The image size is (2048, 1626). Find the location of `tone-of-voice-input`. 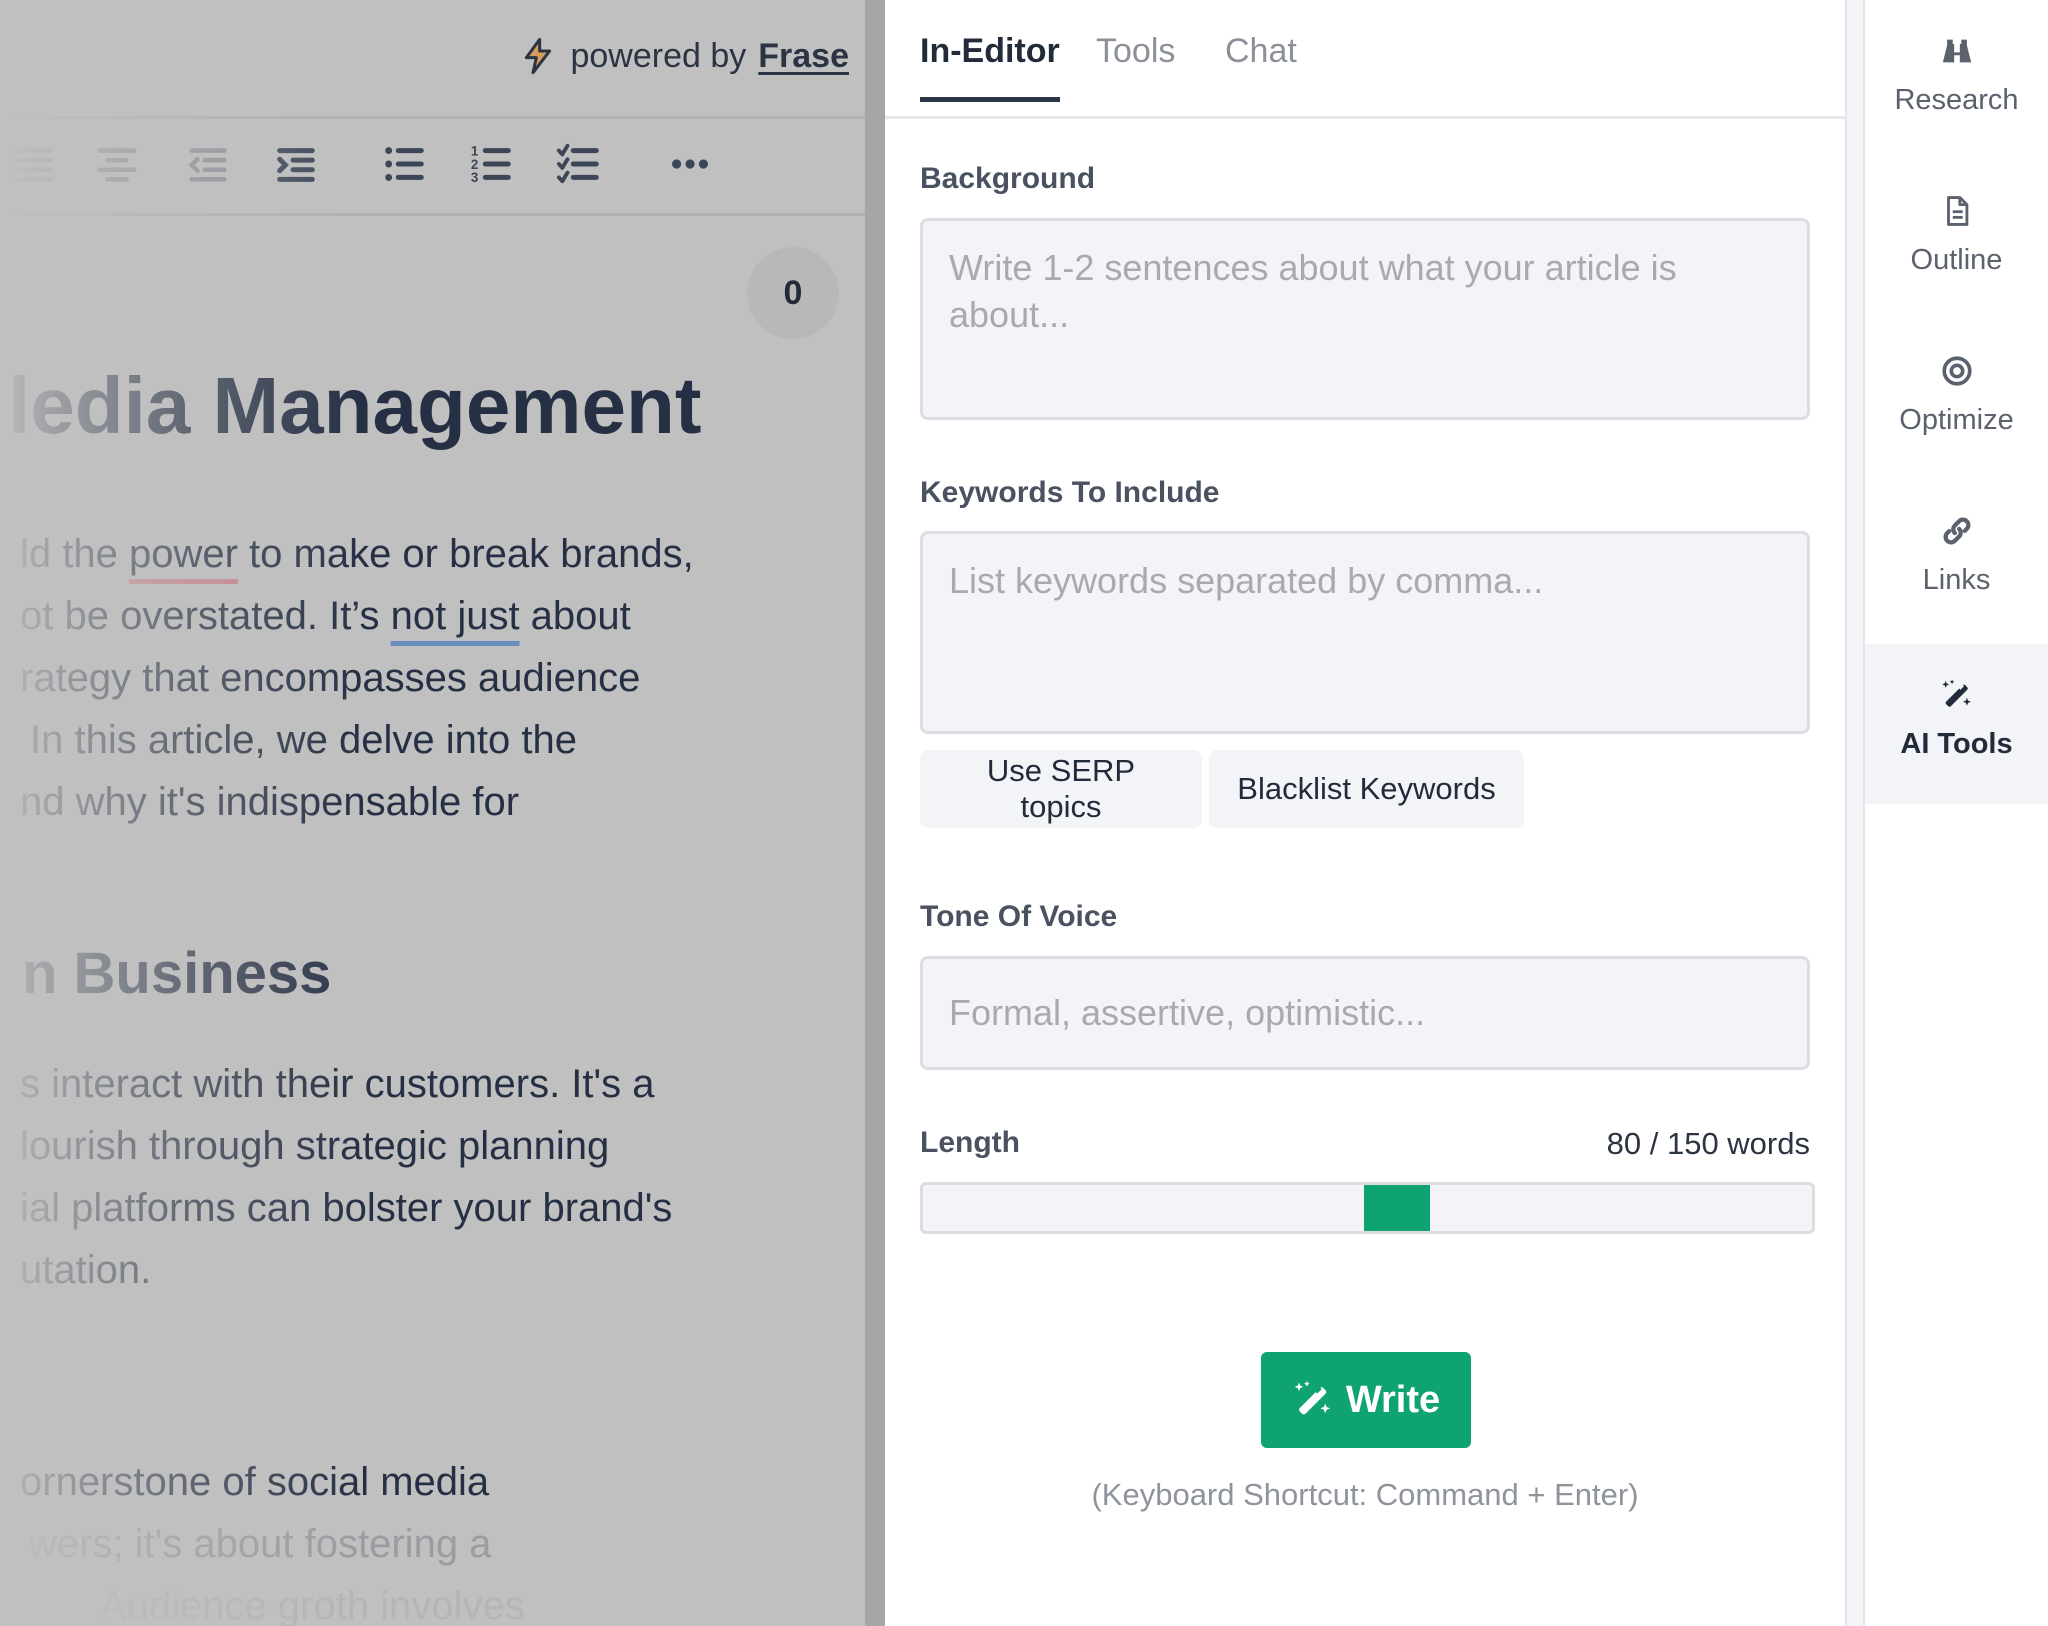

tone-of-voice-input is located at coordinates (1365, 1013).